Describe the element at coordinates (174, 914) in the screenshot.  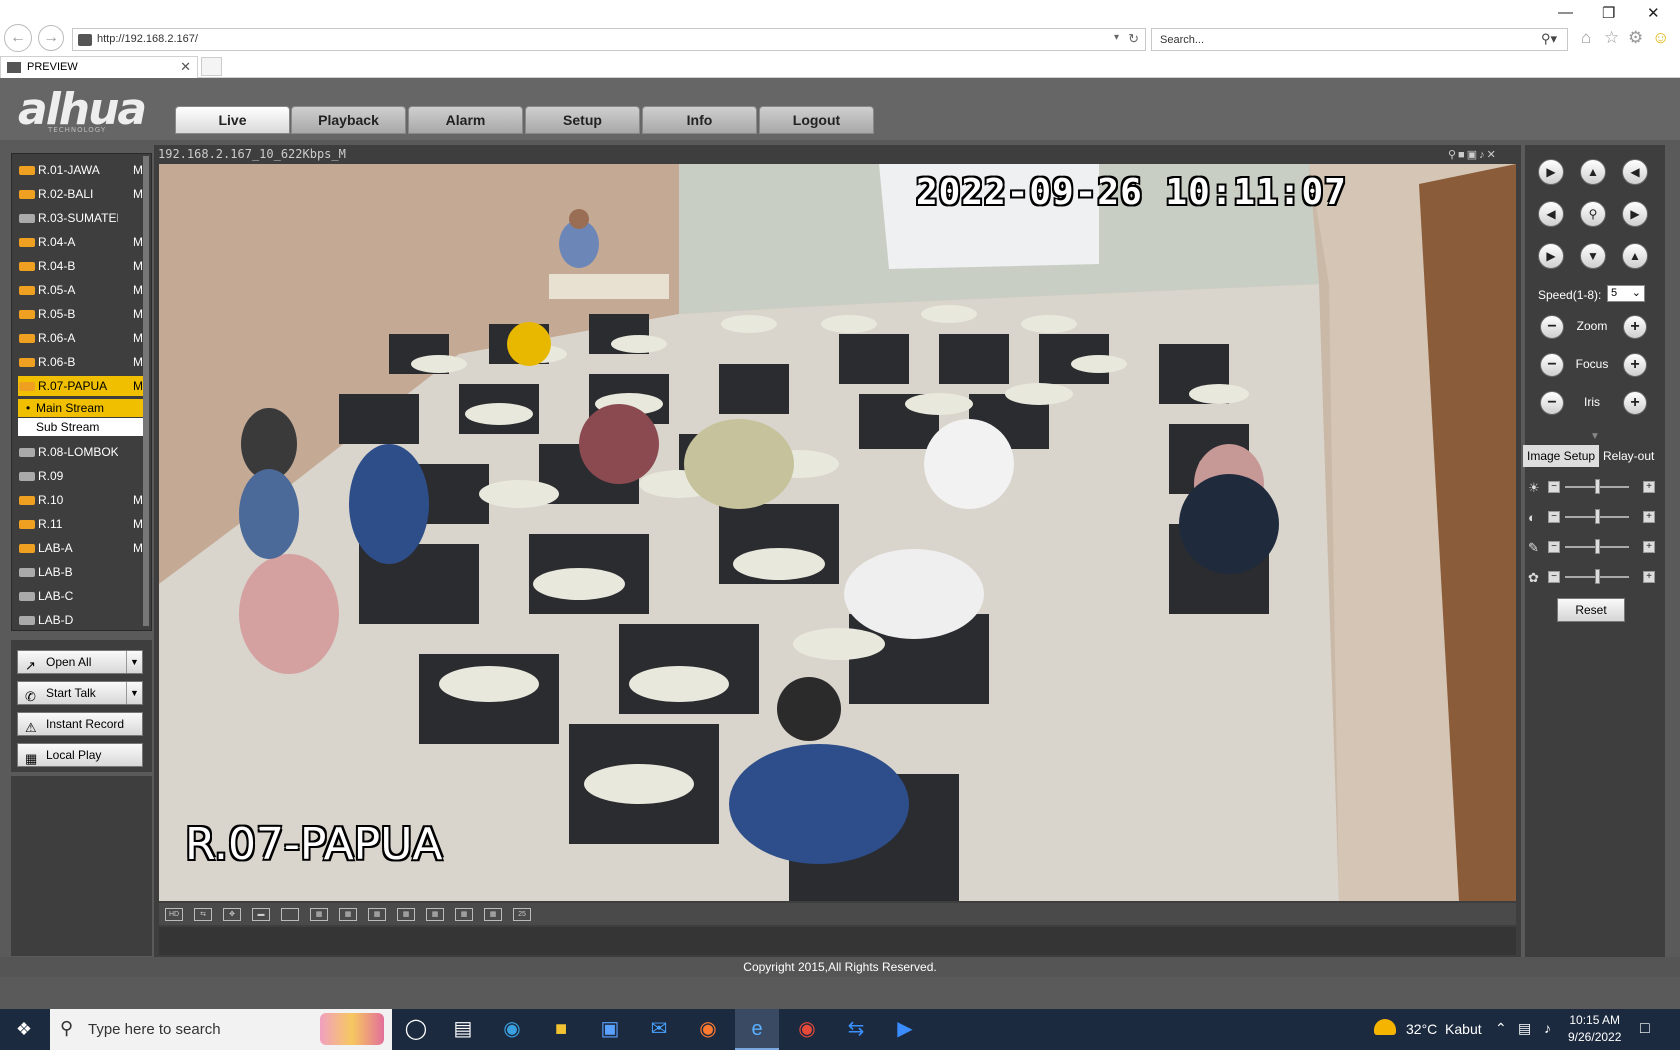
I see `hd-icon: HD` at that location.